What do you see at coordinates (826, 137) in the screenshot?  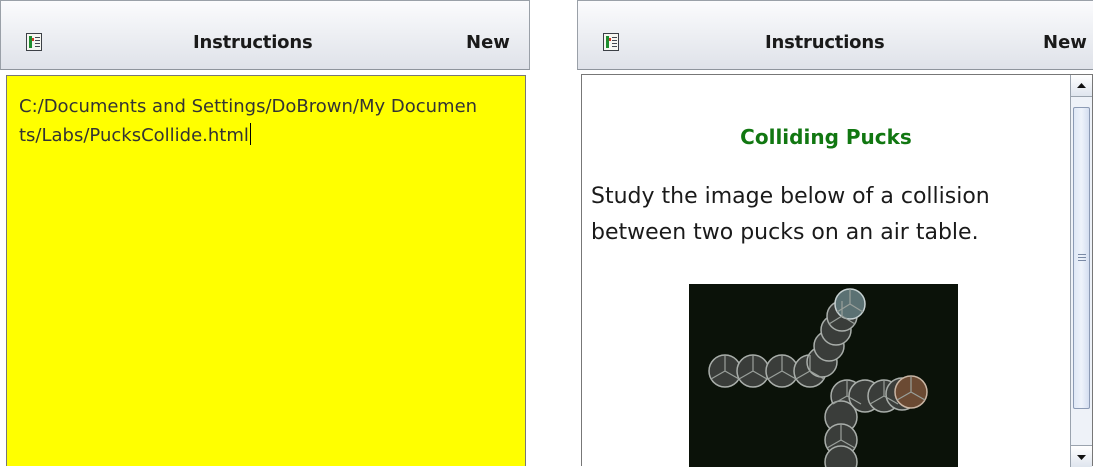 I see `page-heading: Colliding Pucks` at bounding box center [826, 137].